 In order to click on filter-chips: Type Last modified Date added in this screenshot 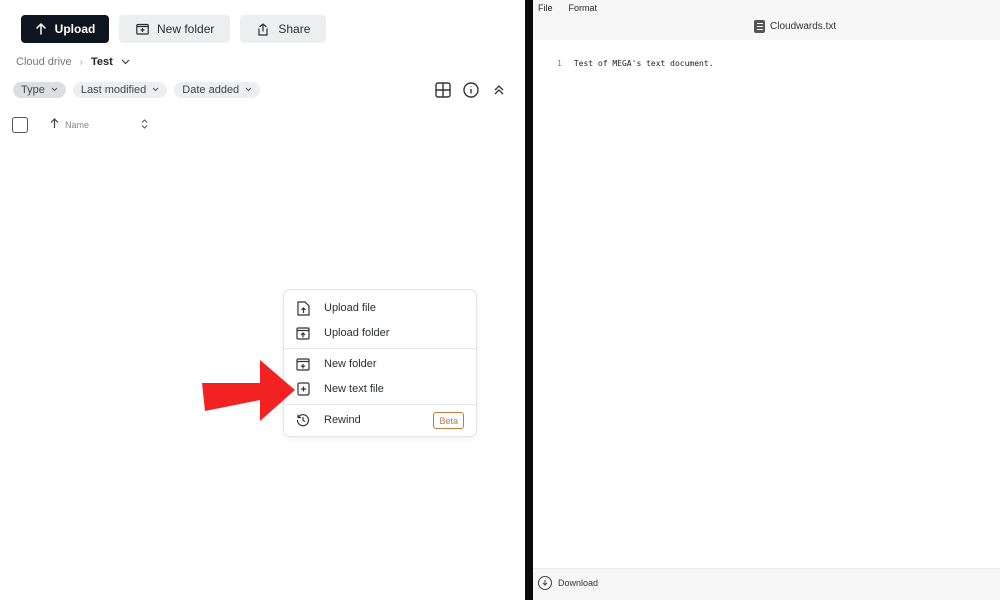, I will do `click(137, 90)`.